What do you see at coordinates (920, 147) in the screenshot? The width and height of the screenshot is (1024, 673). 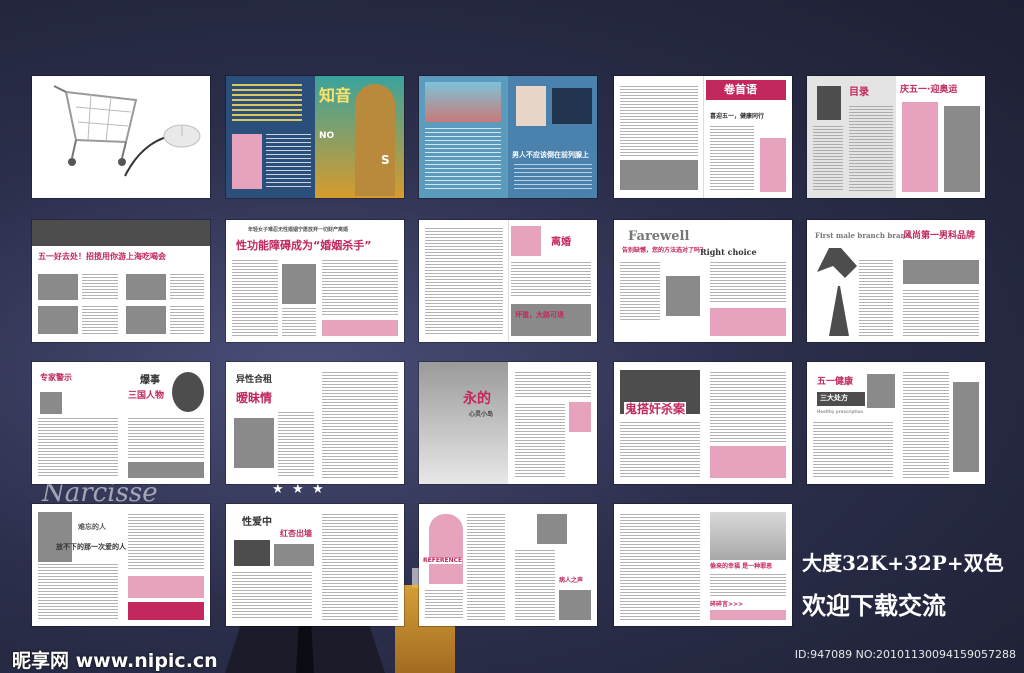 I see `cover-stack` at bounding box center [920, 147].